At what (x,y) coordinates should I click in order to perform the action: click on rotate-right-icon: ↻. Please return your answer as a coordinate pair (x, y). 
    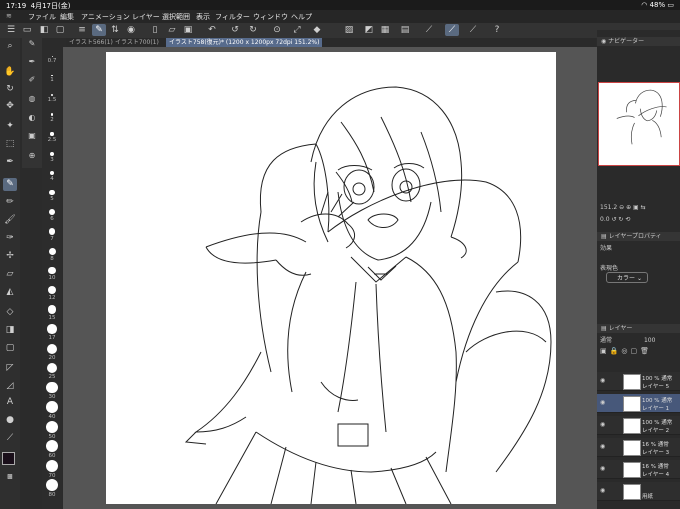
    Looking at the image, I should click on (620, 219).